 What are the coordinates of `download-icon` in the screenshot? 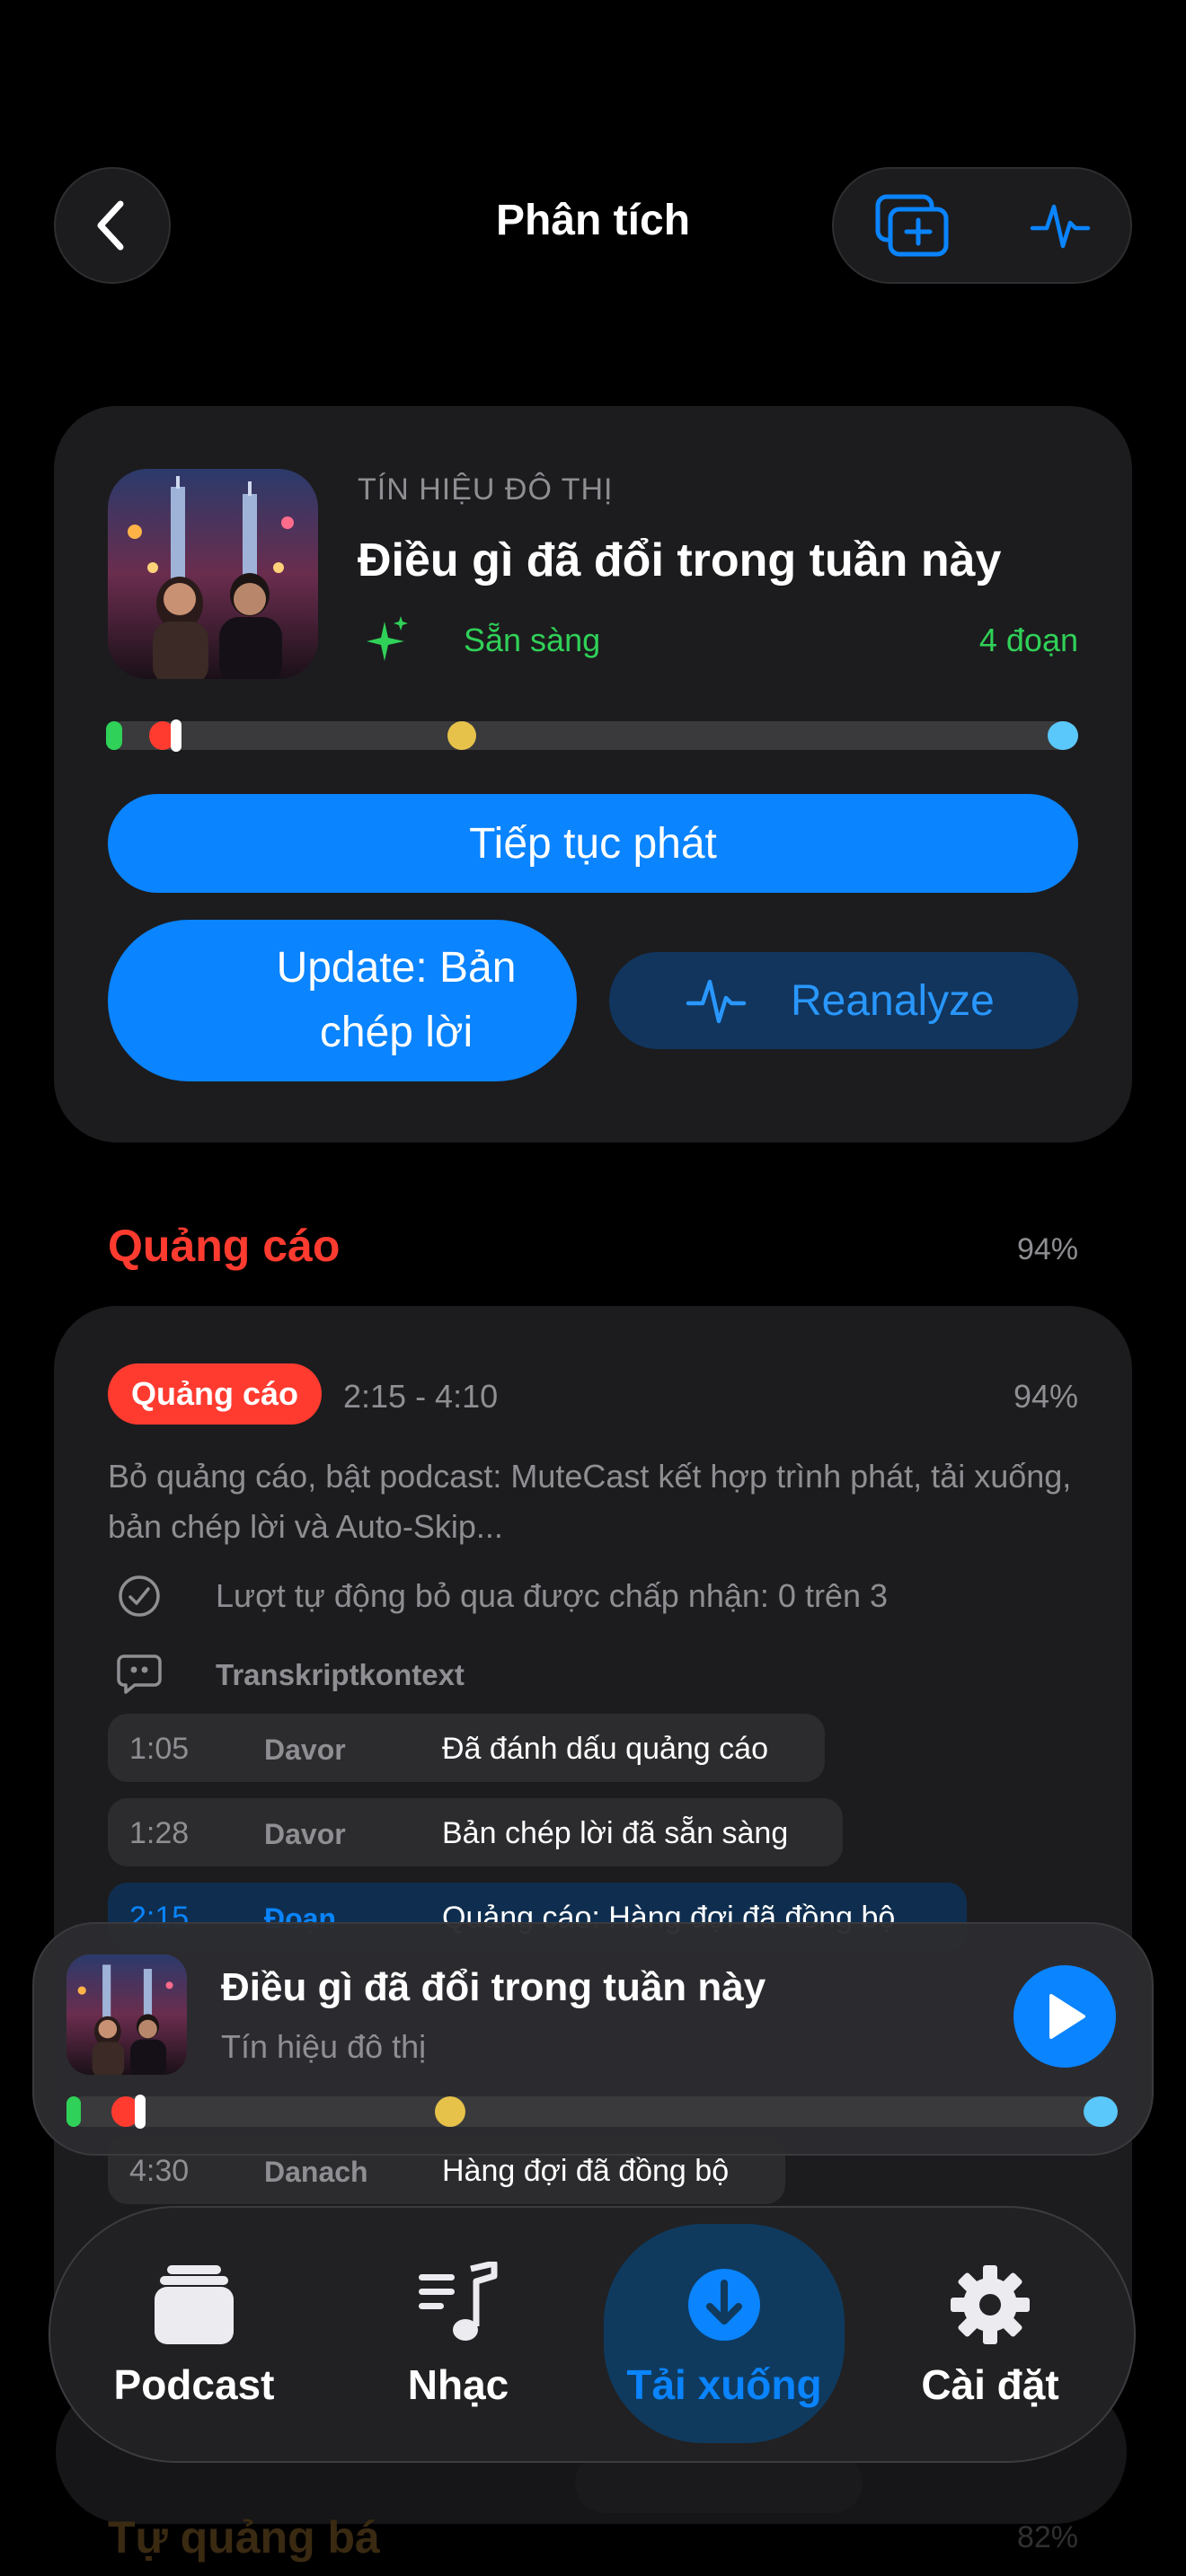 It's located at (724, 2305).